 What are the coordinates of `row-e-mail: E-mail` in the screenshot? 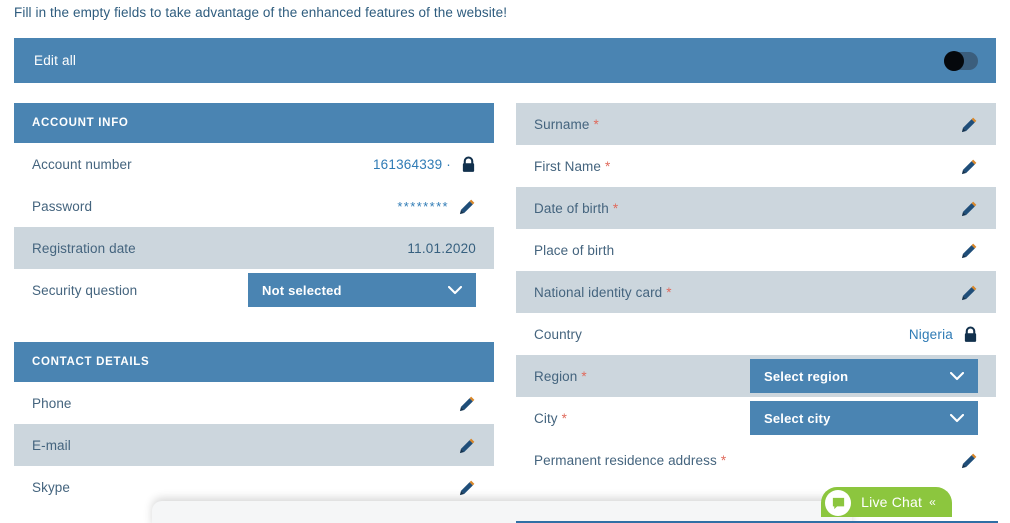 It's located at (254, 445).